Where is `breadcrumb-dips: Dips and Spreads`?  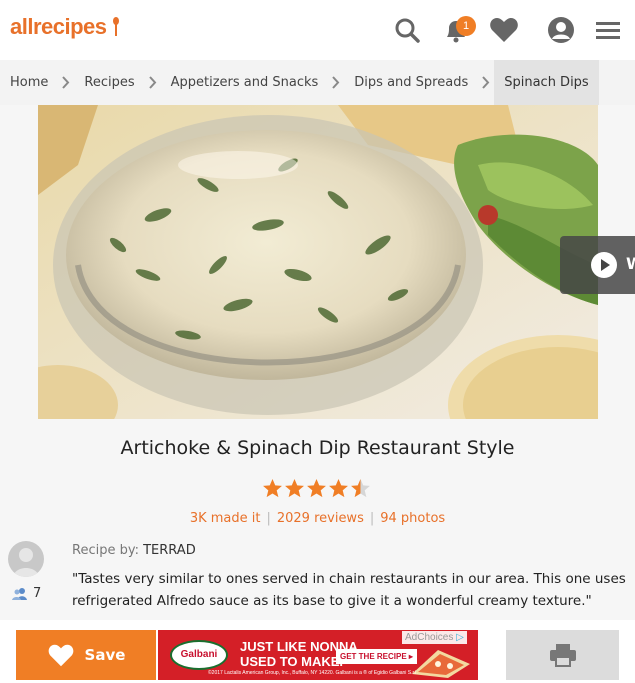
breadcrumb-dips: Dips and Spreads is located at coordinates (411, 82).